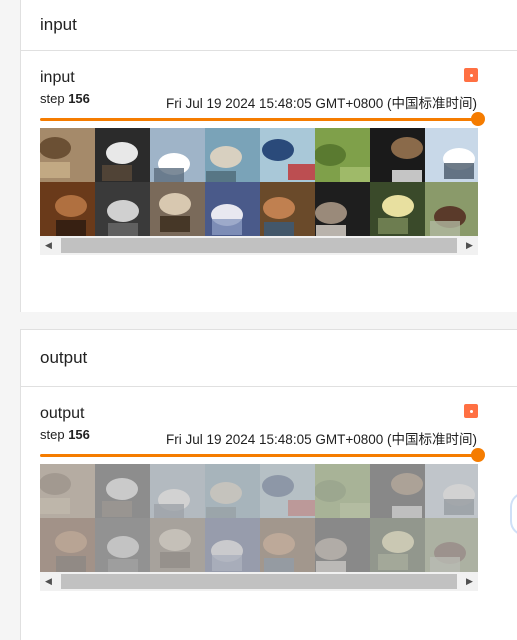 This screenshot has height=640, width=517. What do you see at coordinates (62, 413) in the screenshot?
I see `card-title: output` at bounding box center [62, 413].